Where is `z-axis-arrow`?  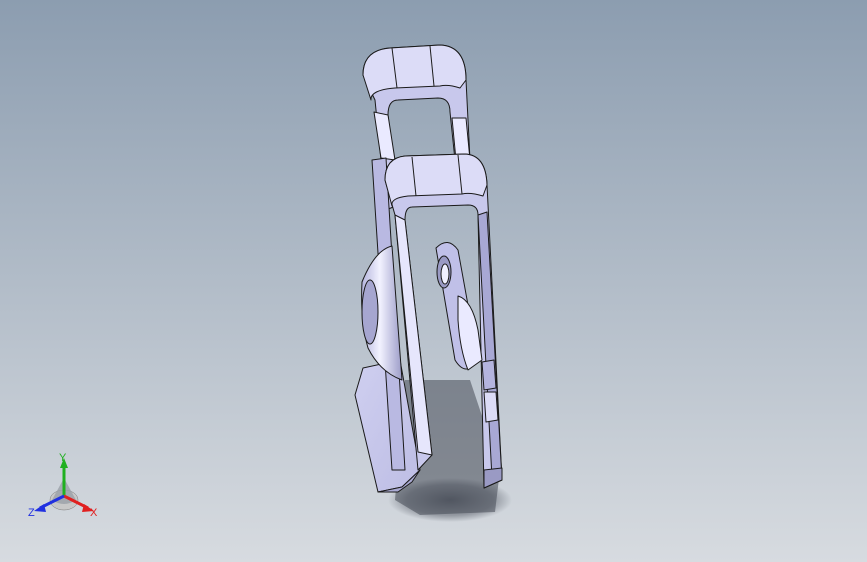 z-axis-arrow is located at coordinates (40, 508).